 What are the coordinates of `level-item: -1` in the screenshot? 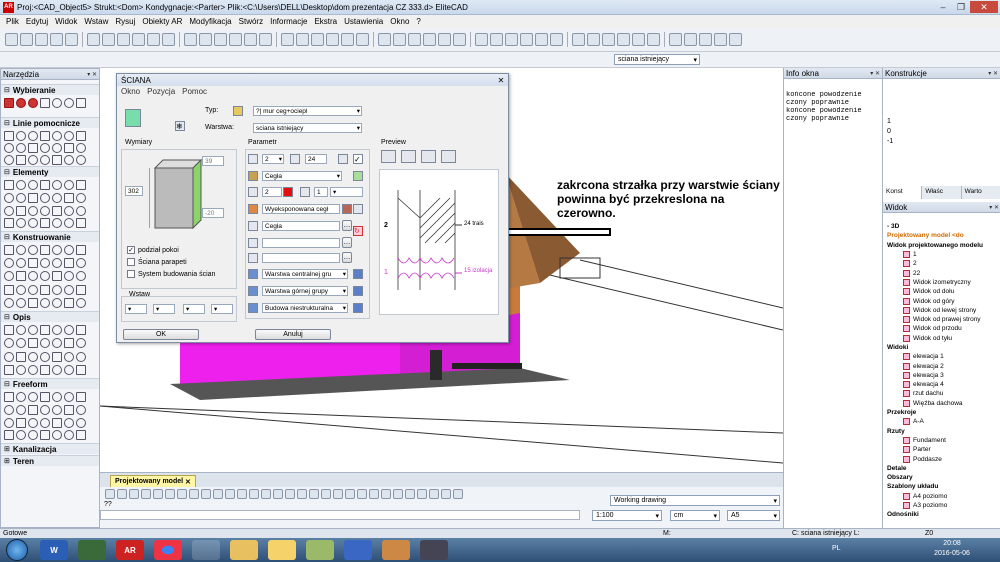 It's located at (897, 143).